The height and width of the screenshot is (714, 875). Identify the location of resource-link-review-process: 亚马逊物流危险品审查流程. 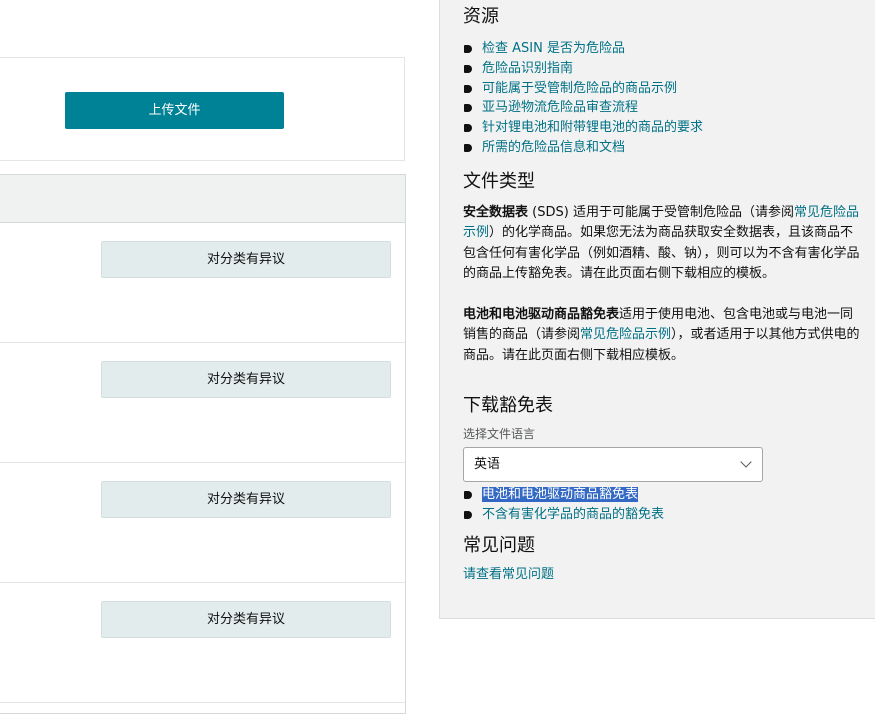
(560, 107).